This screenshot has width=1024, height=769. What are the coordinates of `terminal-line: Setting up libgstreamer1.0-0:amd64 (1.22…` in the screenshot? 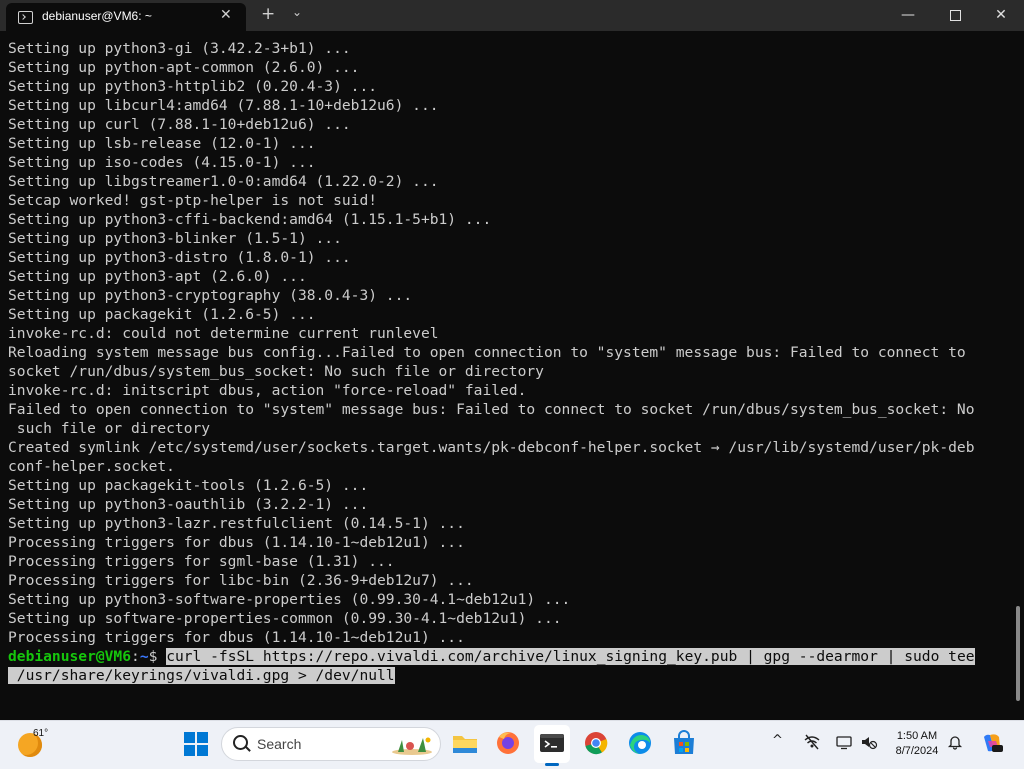 It's located at (223, 181).